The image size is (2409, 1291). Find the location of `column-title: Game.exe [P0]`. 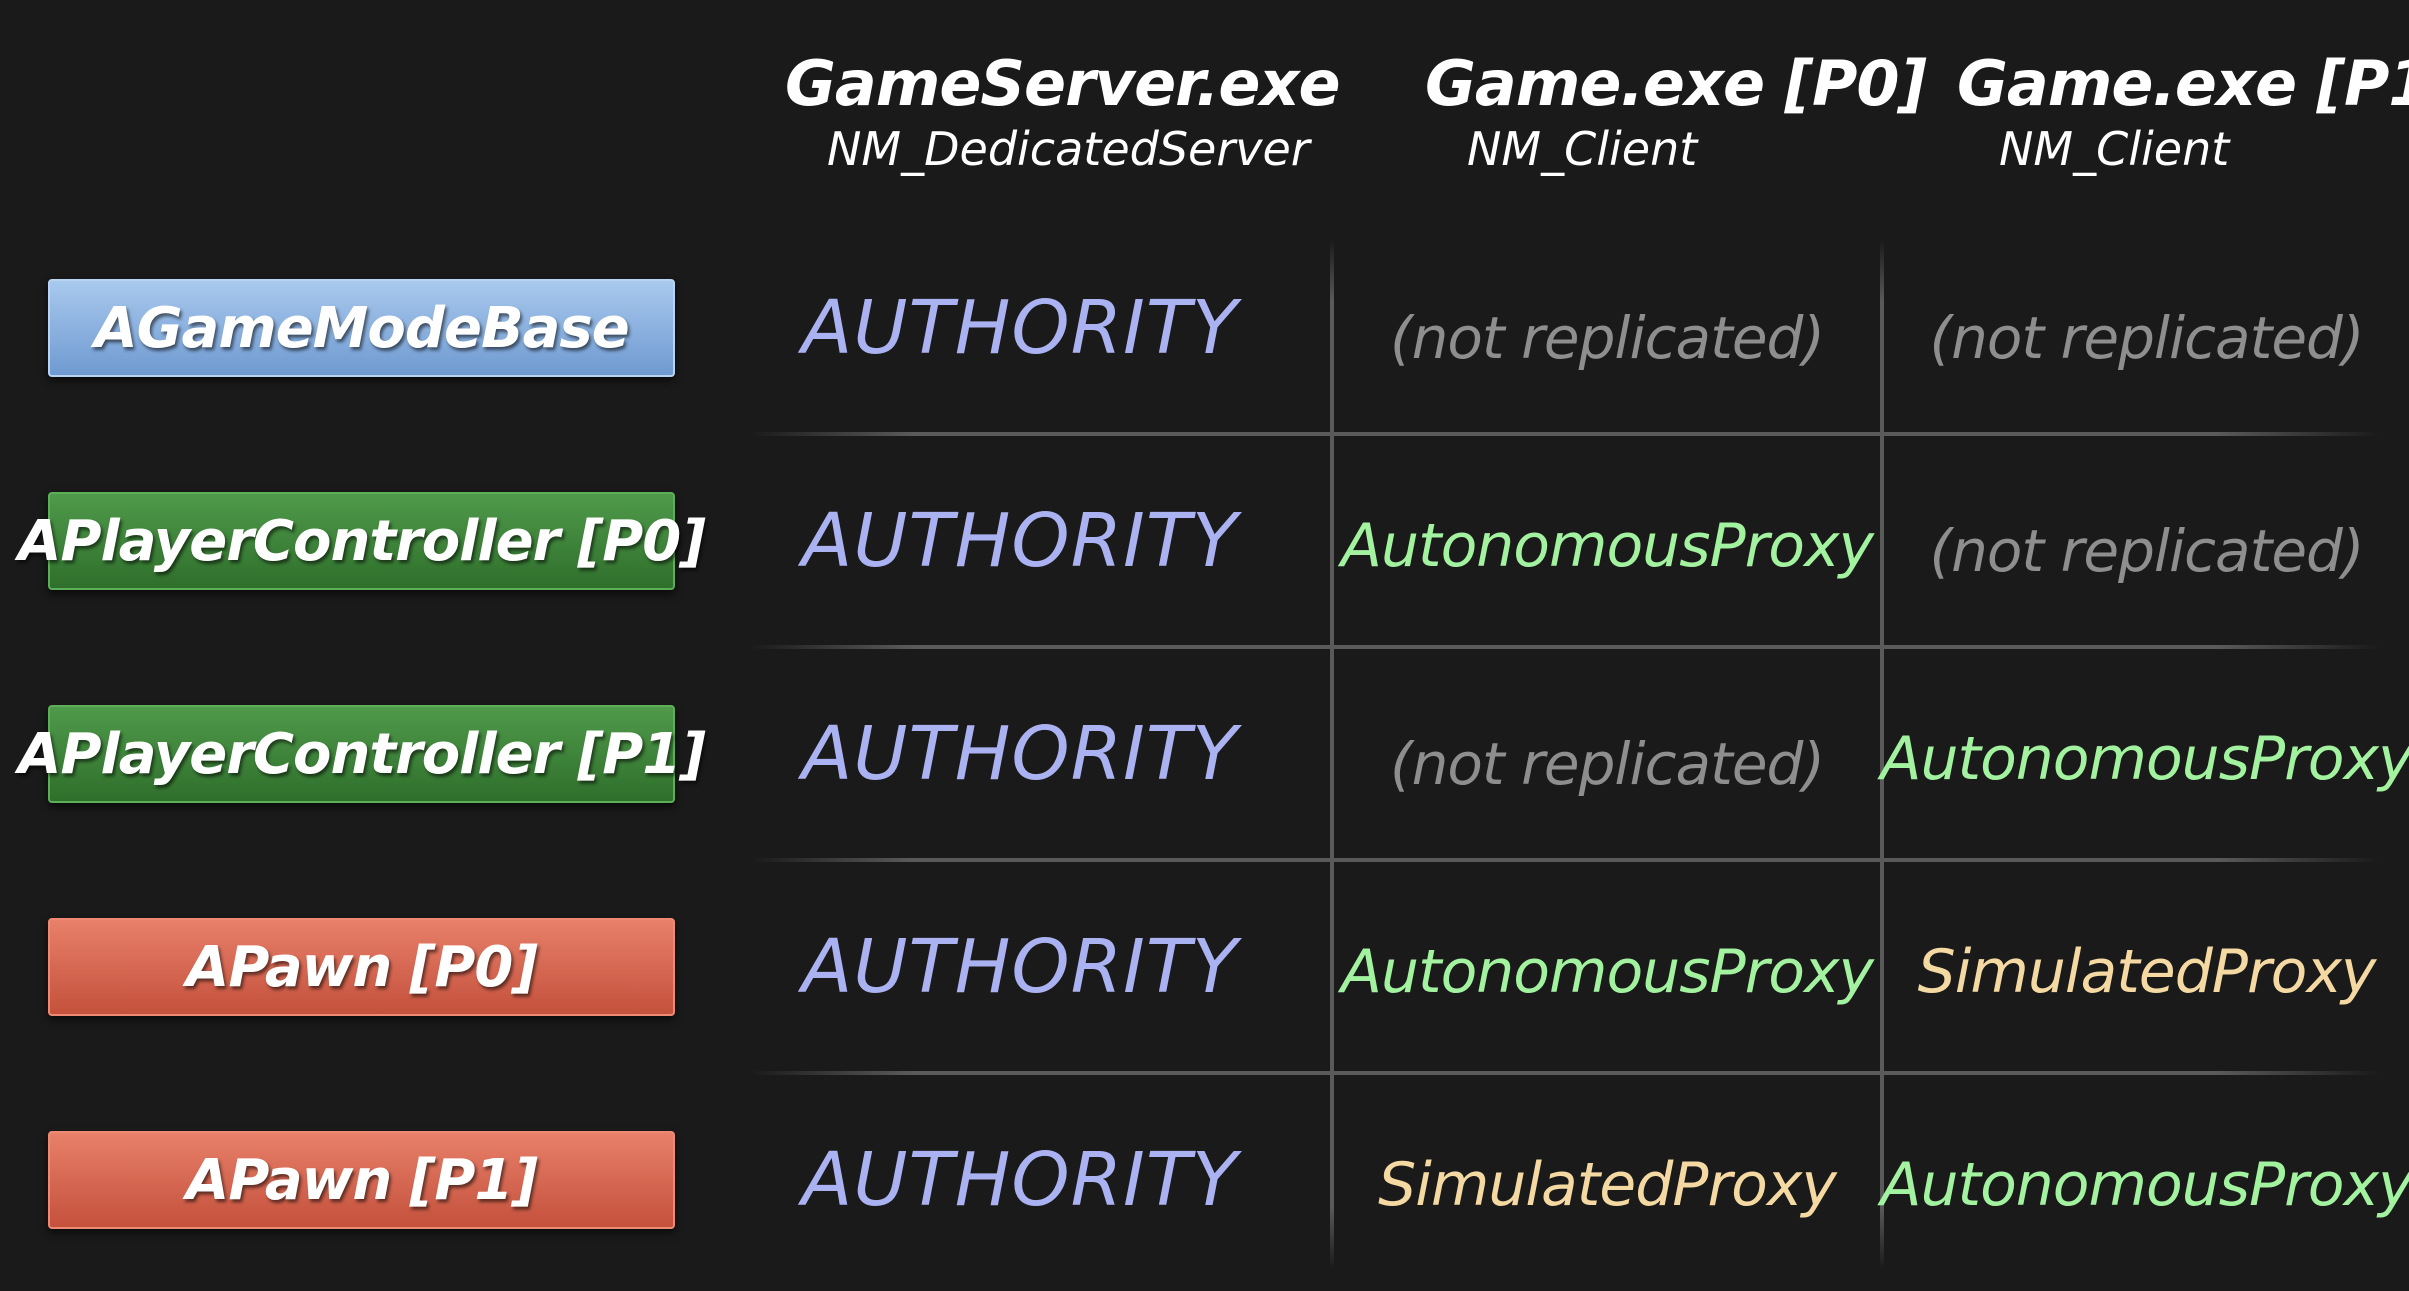

column-title: Game.exe [P0] is located at coordinates (1676, 83).